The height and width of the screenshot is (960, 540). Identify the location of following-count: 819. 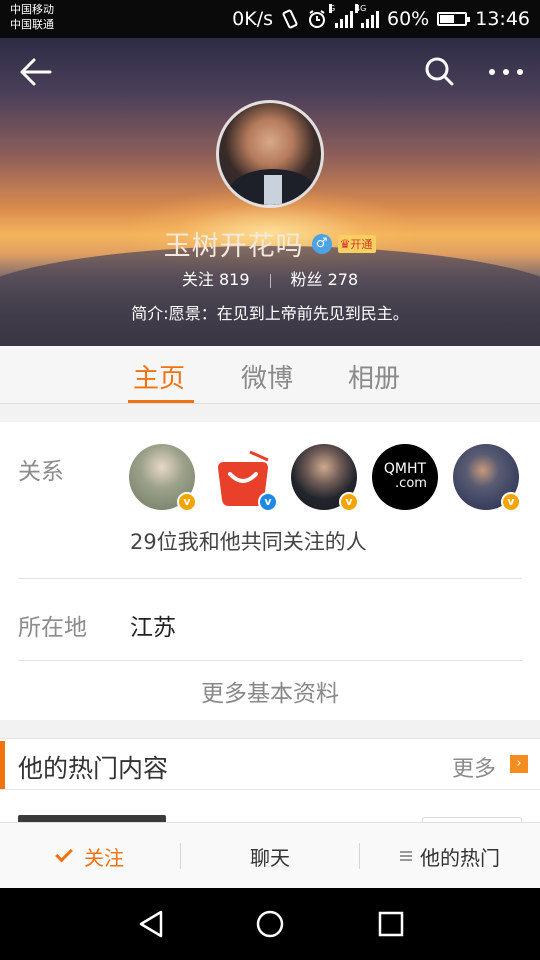
(234, 279).